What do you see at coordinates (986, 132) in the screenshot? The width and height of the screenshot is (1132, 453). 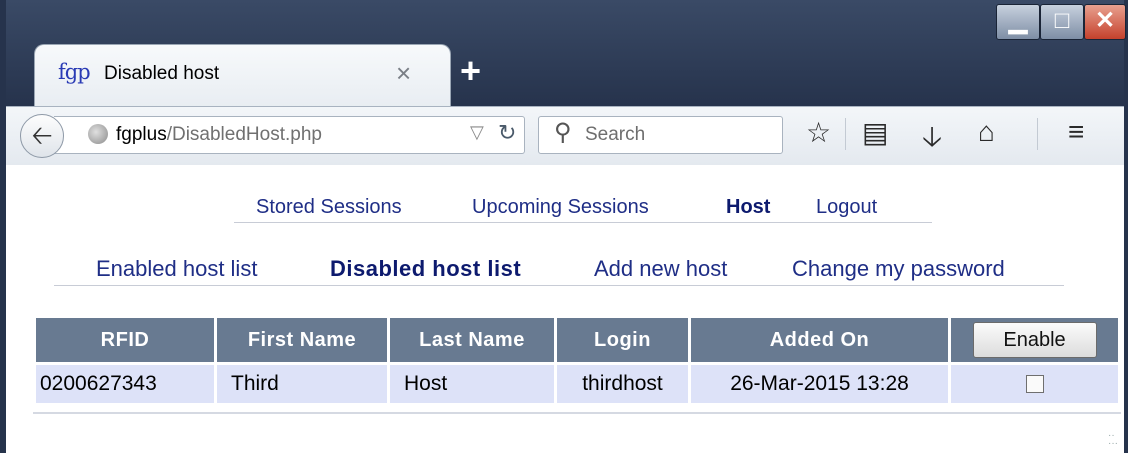 I see `home-icon: ⌂` at bounding box center [986, 132].